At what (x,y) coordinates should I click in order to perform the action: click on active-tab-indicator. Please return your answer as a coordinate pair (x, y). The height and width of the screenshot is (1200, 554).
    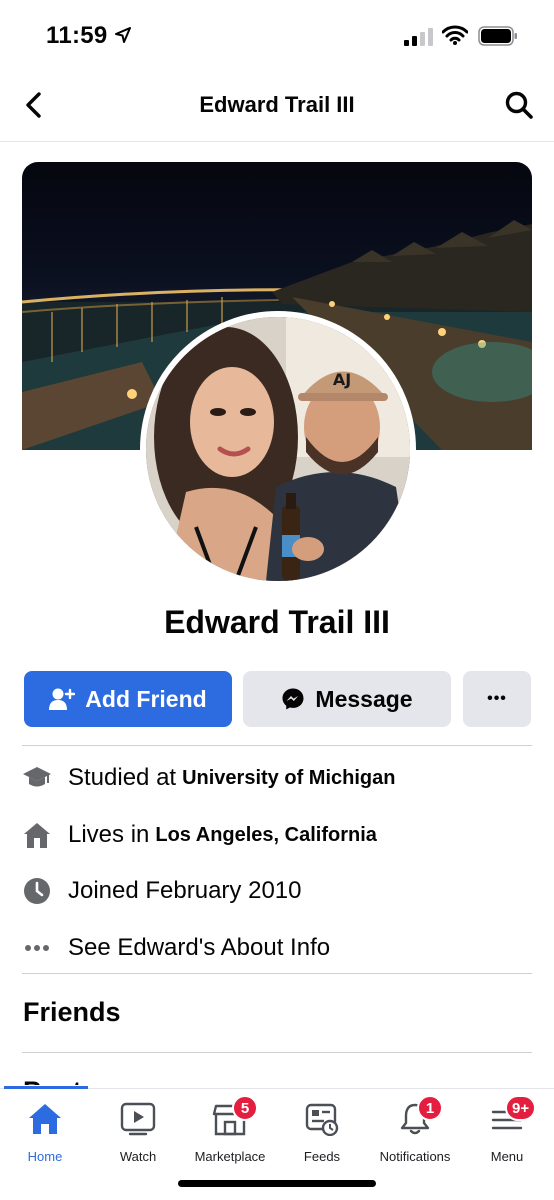
    Looking at the image, I should click on (46, 1087).